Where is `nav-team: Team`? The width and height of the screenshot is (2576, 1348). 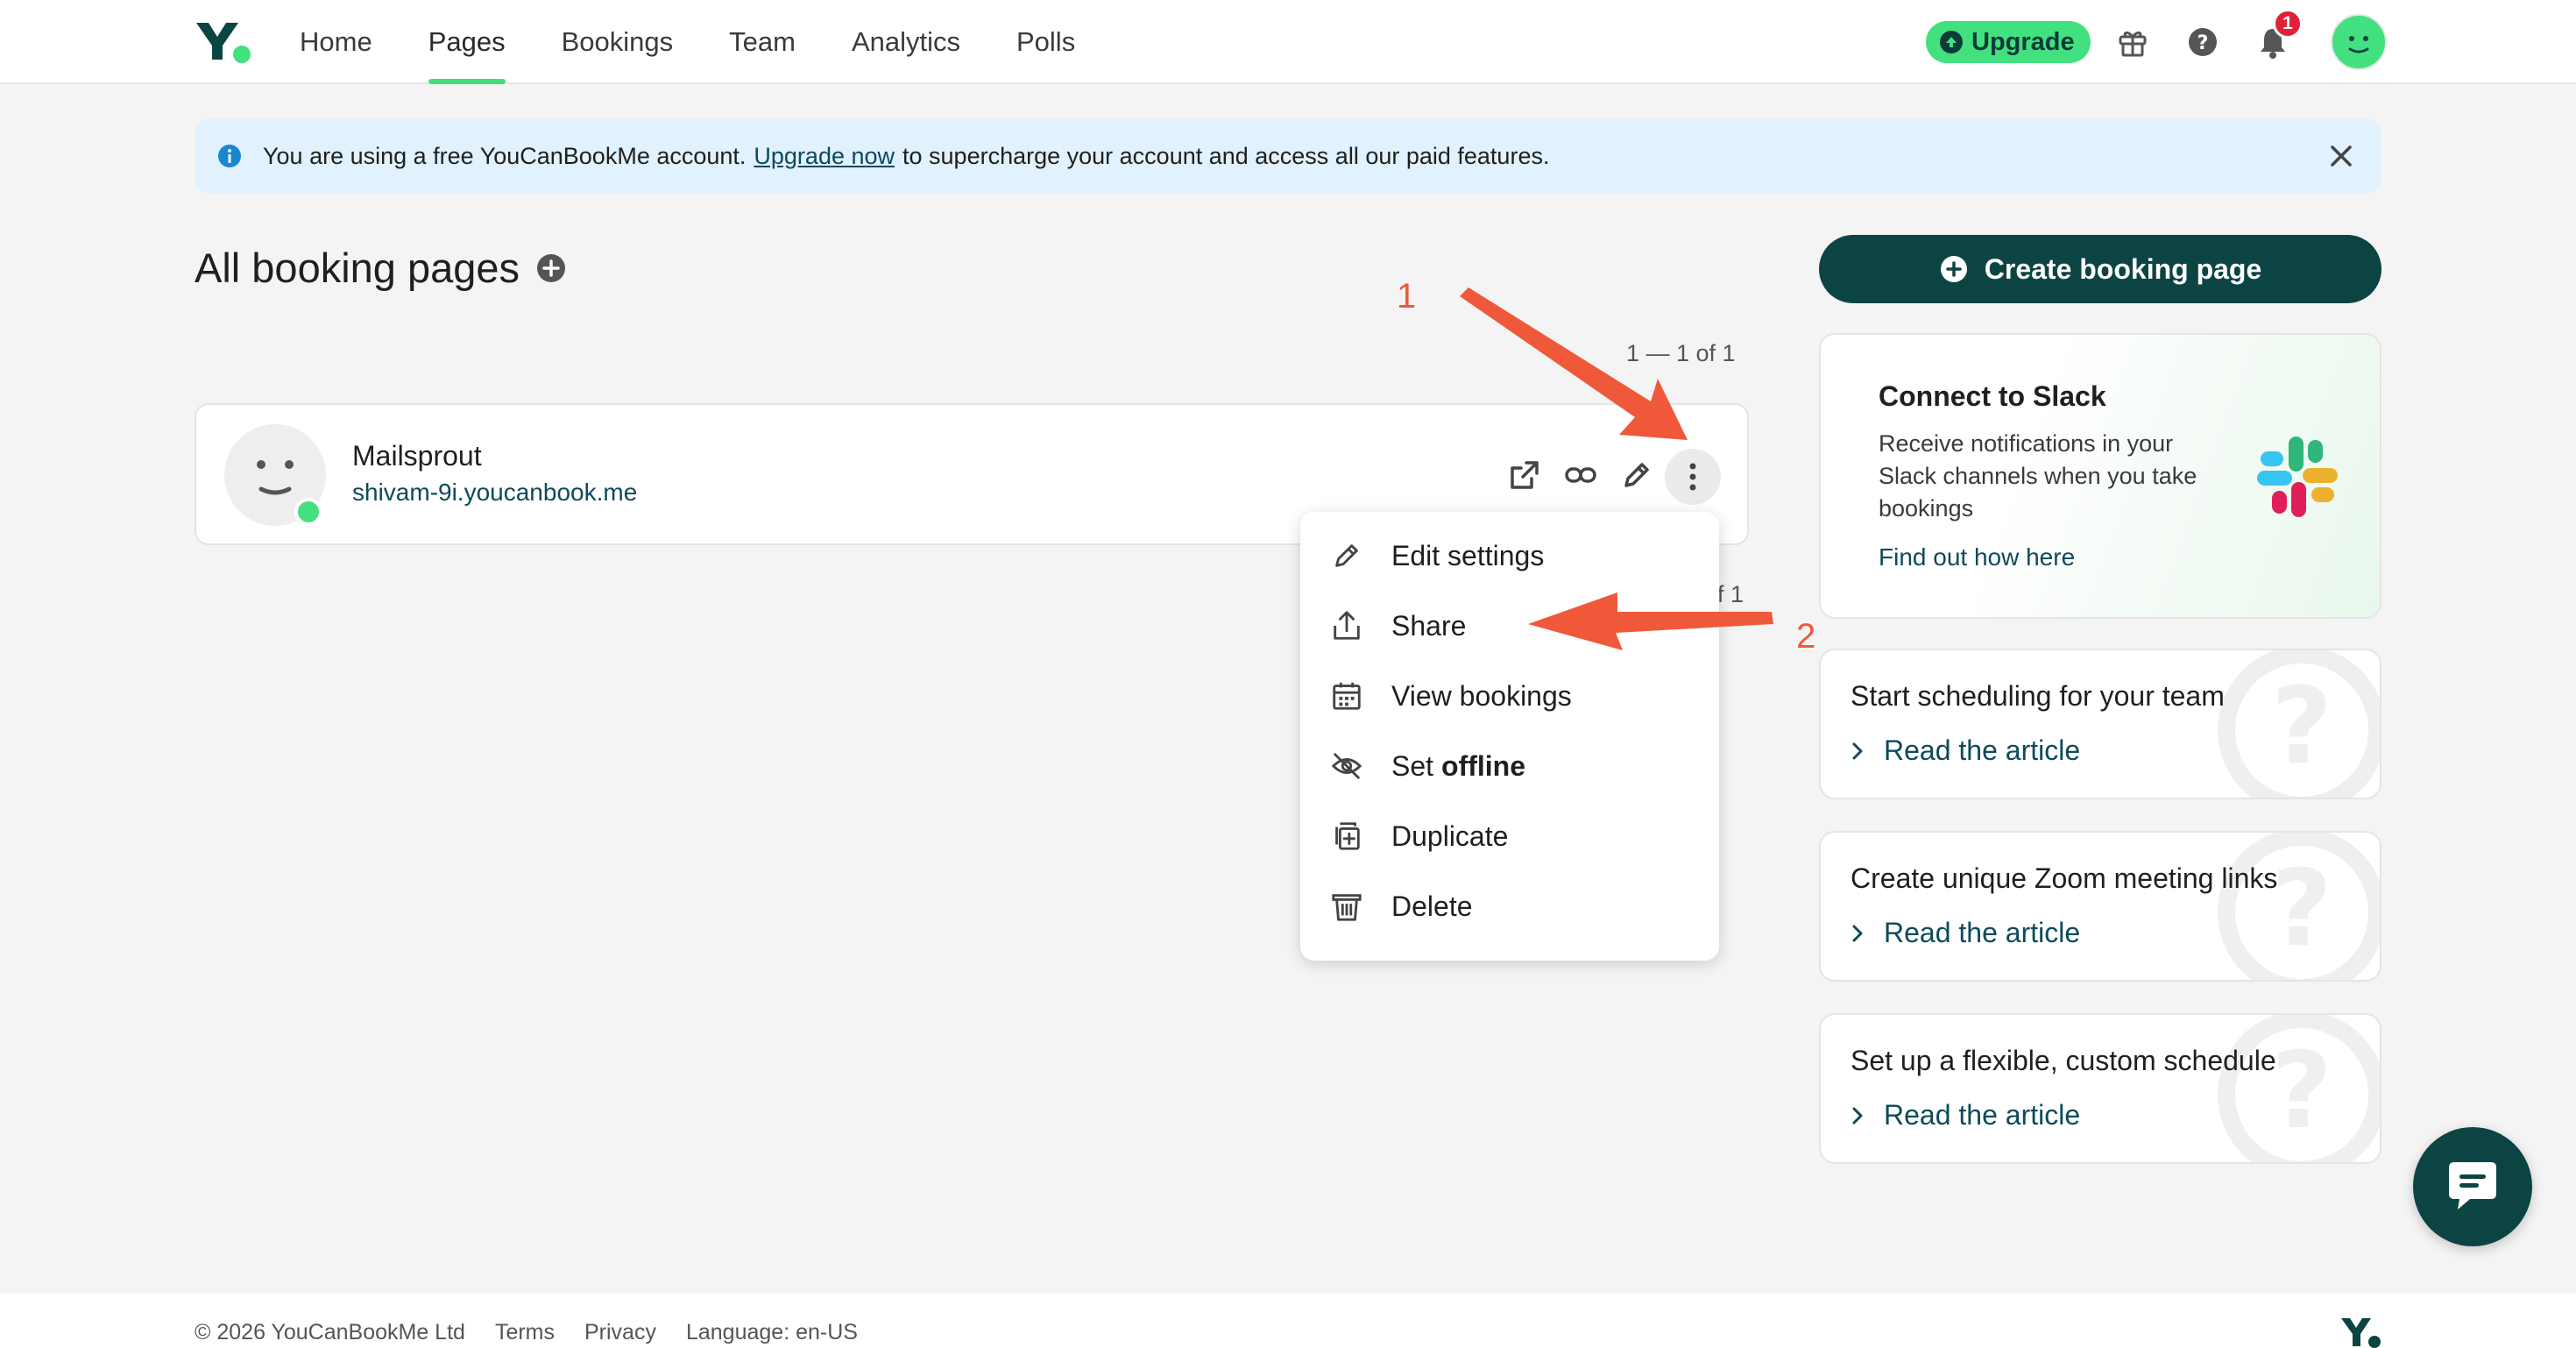
nav-team: Team is located at coordinates (762, 42).